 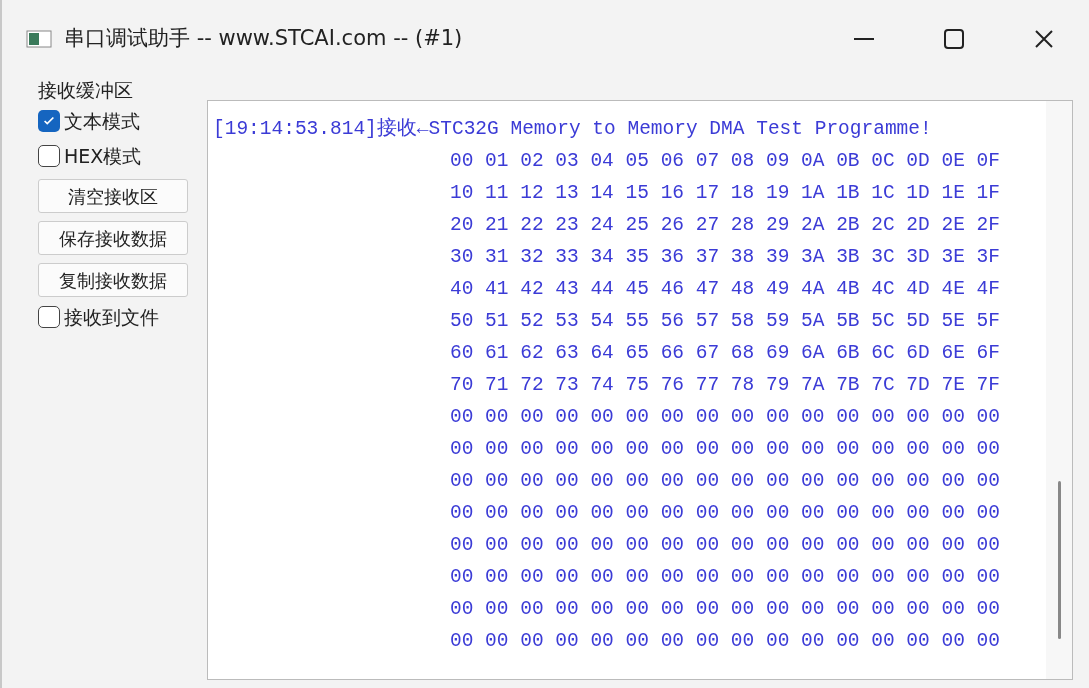 I want to click on hex-data-line: 30 31 32 33 34 35 36 37 38 39 3A 3B 3C 3D 3E 3F, so click(x=725, y=257).